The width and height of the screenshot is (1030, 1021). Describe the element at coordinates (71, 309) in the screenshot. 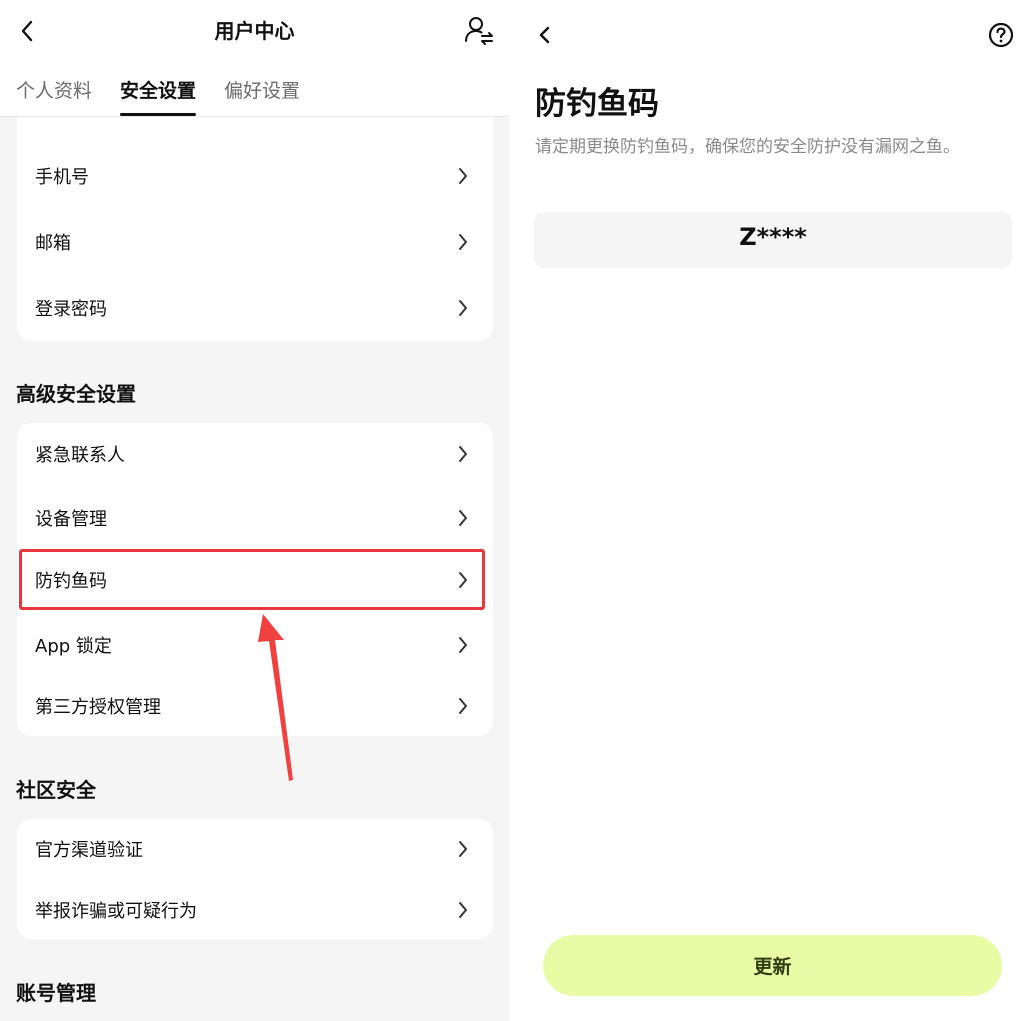

I see `list-item-label: 登录密码` at that location.